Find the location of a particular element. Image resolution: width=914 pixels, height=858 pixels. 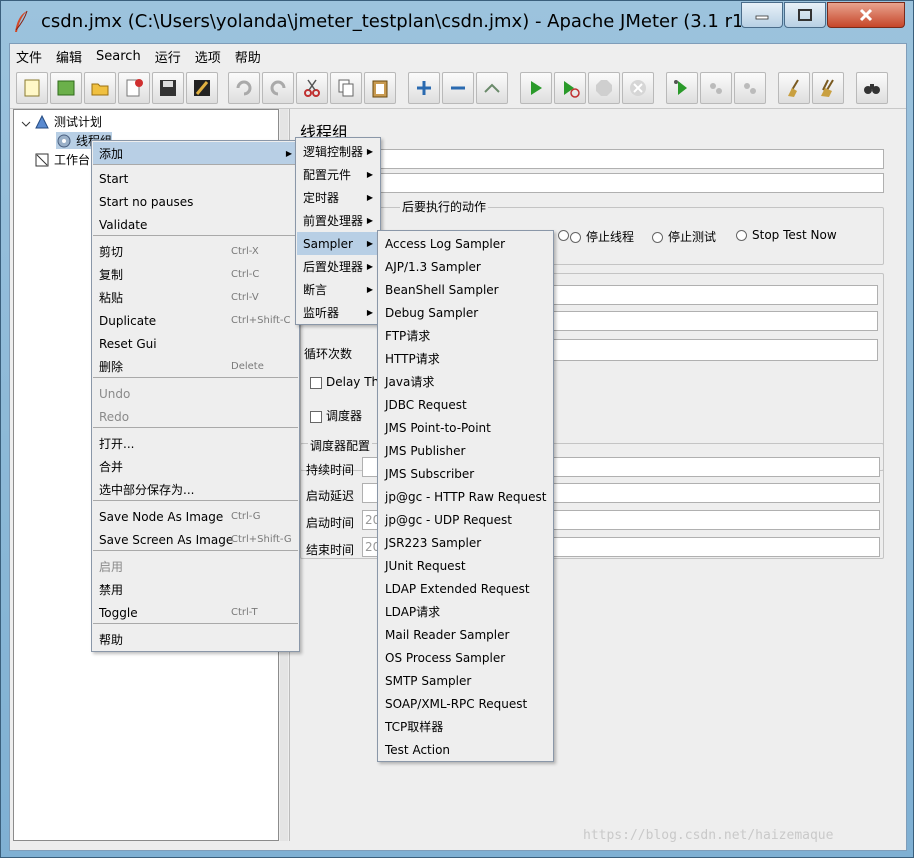

context-menu-item: 合并 is located at coordinates (195, 466).